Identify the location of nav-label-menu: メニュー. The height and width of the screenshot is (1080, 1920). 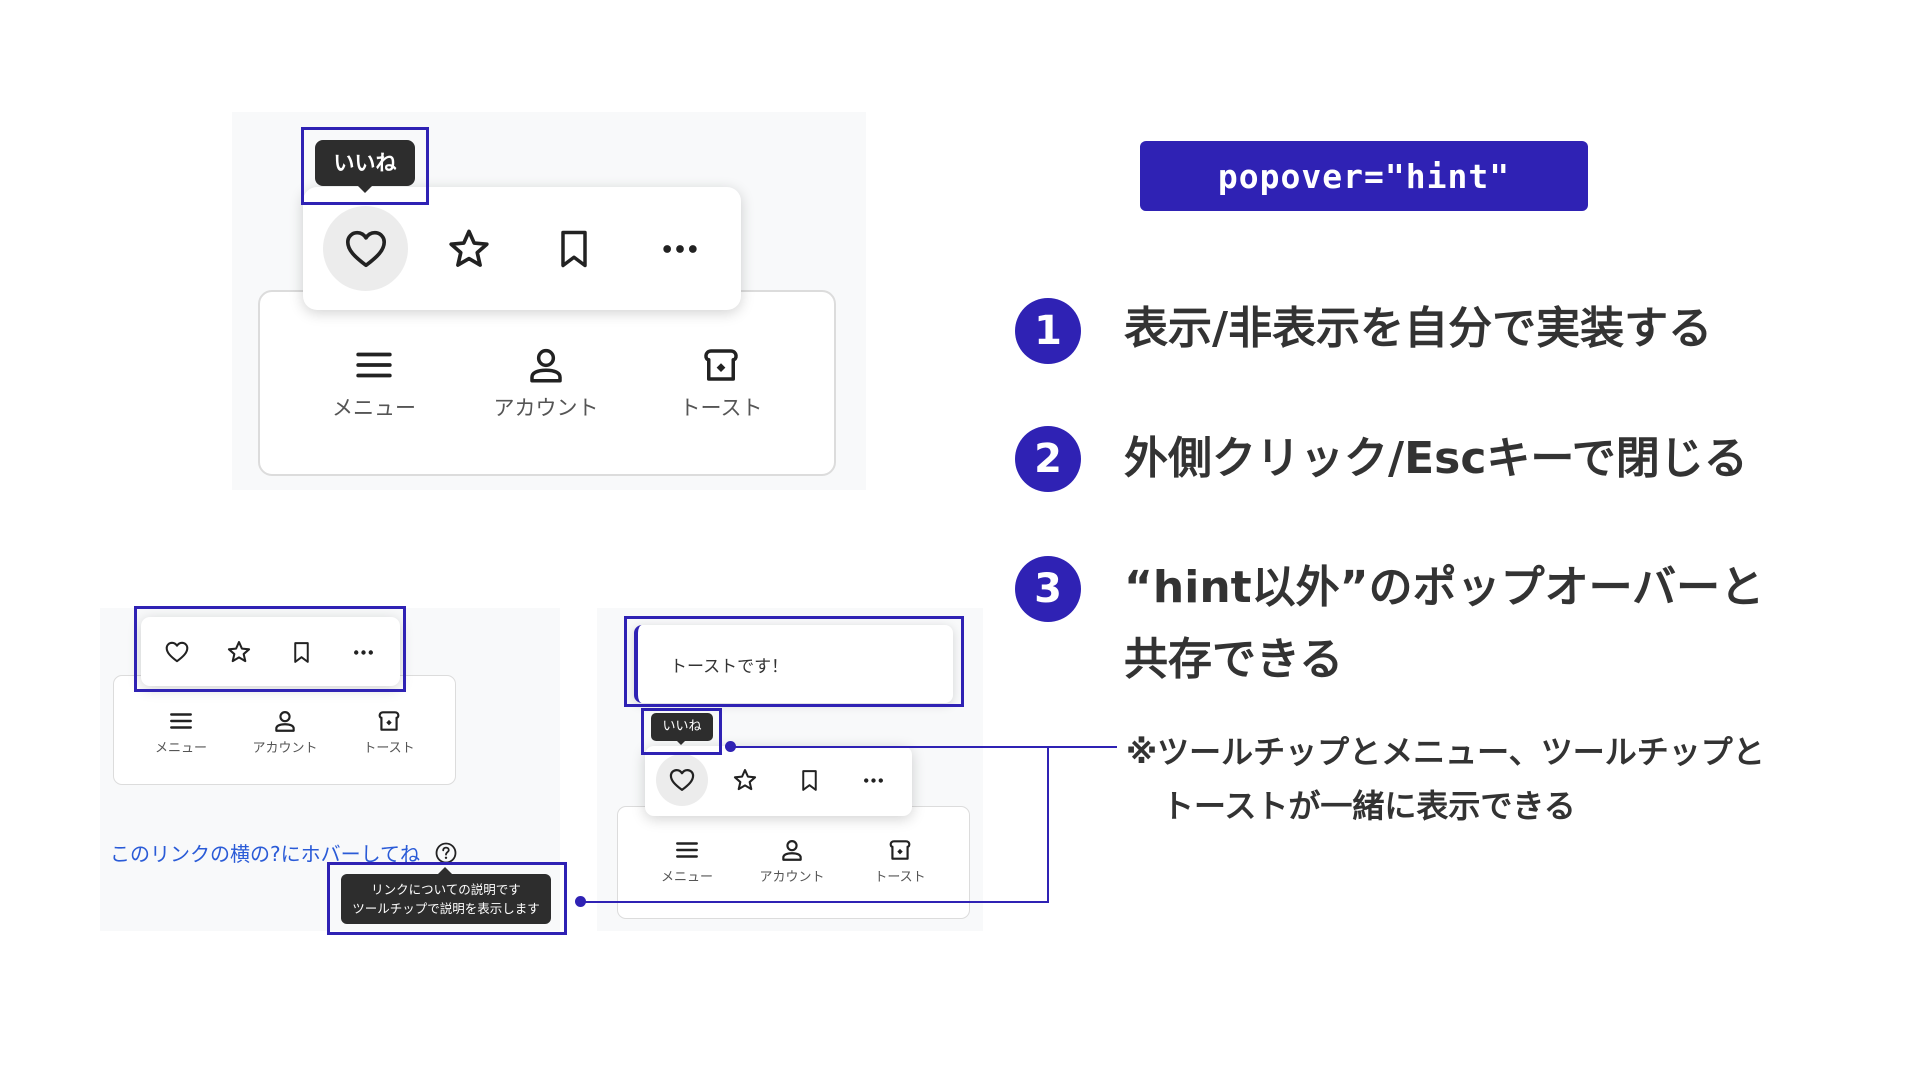
(374, 408).